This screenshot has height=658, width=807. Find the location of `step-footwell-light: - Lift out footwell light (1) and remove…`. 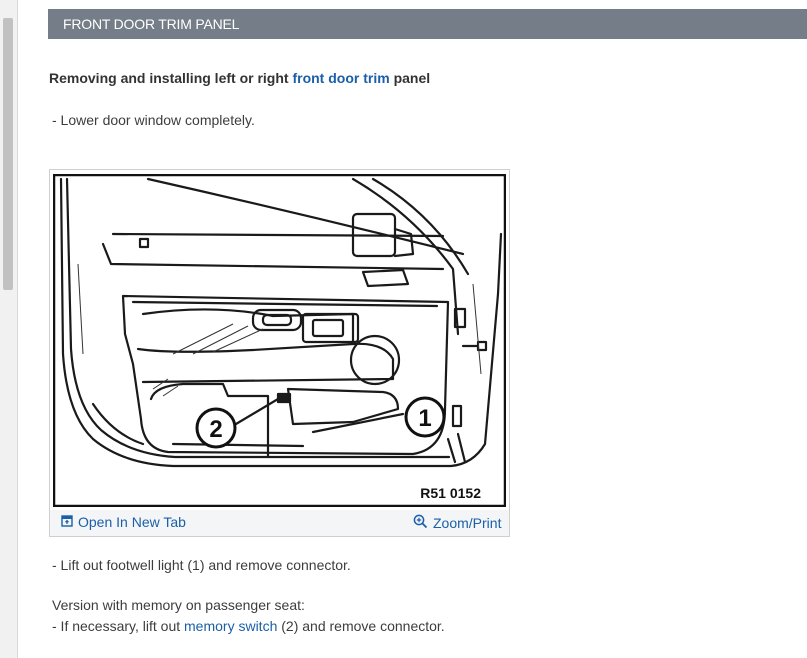

step-footwell-light: - Lift out footwell light (1) and remove… is located at coordinates (201, 565).